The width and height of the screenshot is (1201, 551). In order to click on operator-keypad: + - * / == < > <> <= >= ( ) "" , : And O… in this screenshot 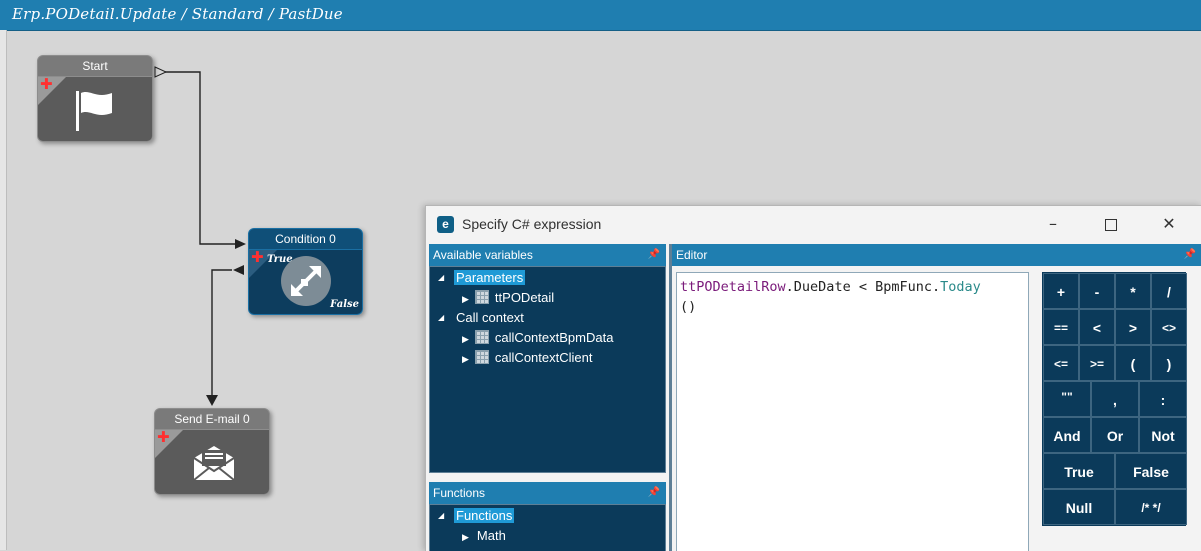, I will do `click(1114, 399)`.